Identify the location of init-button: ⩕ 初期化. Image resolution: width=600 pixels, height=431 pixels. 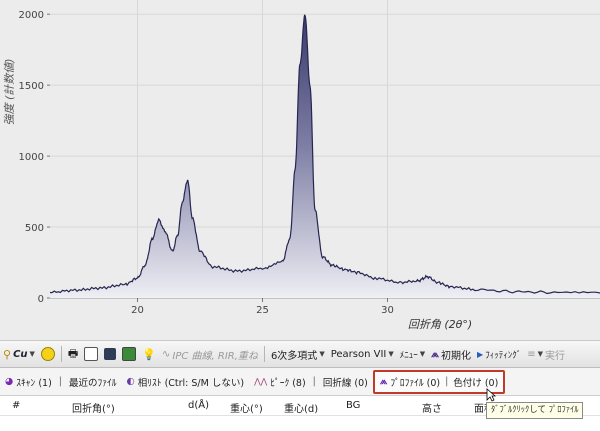
(451, 354).